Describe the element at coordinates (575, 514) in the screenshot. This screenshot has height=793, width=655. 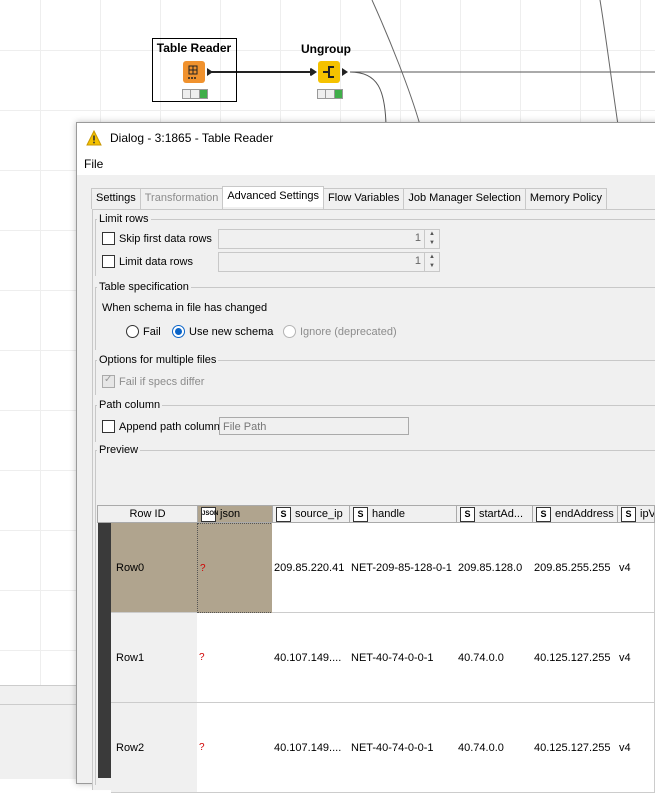
I see `column-header-end-address: S endAddress` at that location.